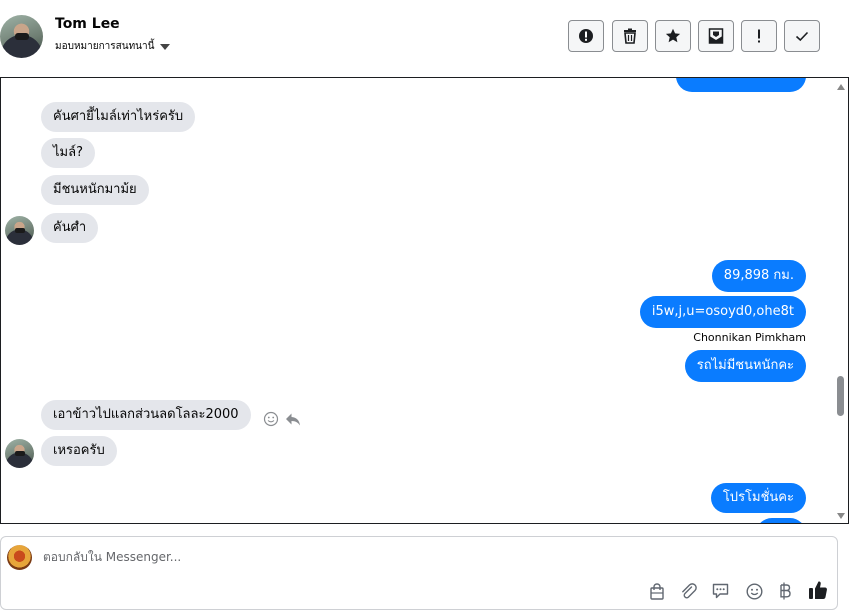  I want to click on page-avatar, so click(19, 557).